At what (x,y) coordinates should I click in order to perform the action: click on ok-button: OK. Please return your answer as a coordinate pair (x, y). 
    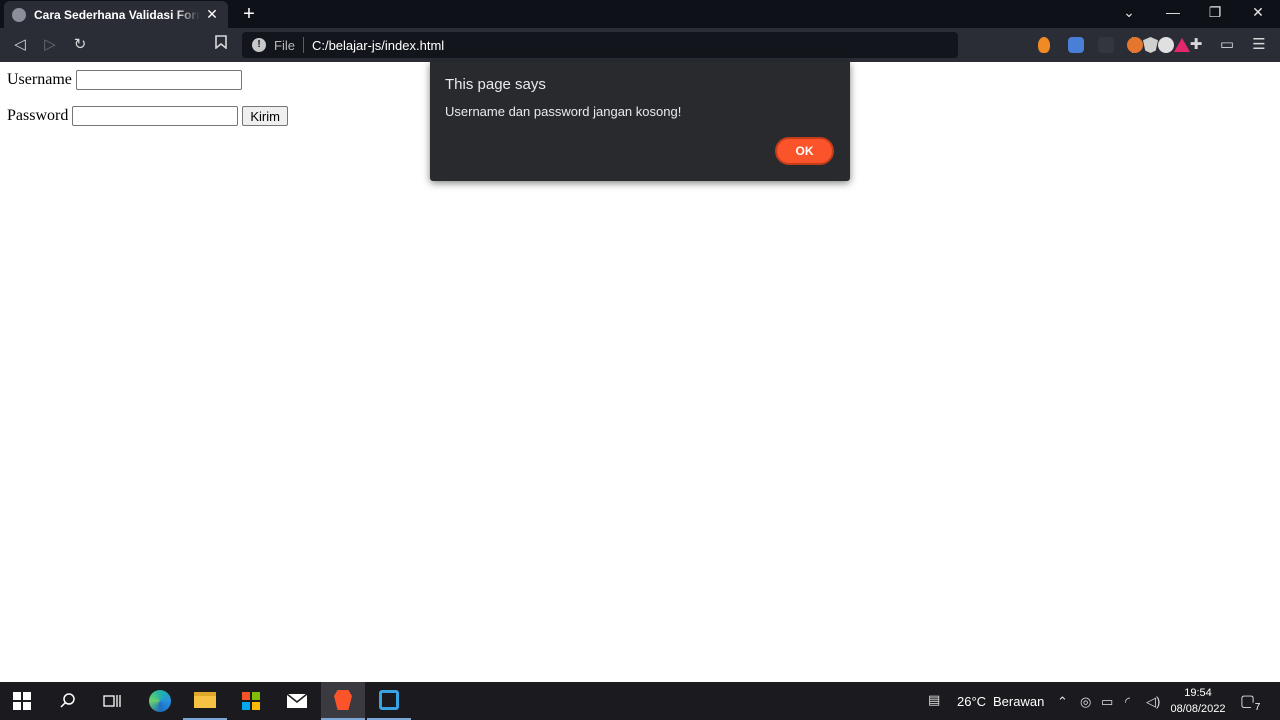
    Looking at the image, I should click on (804, 151).